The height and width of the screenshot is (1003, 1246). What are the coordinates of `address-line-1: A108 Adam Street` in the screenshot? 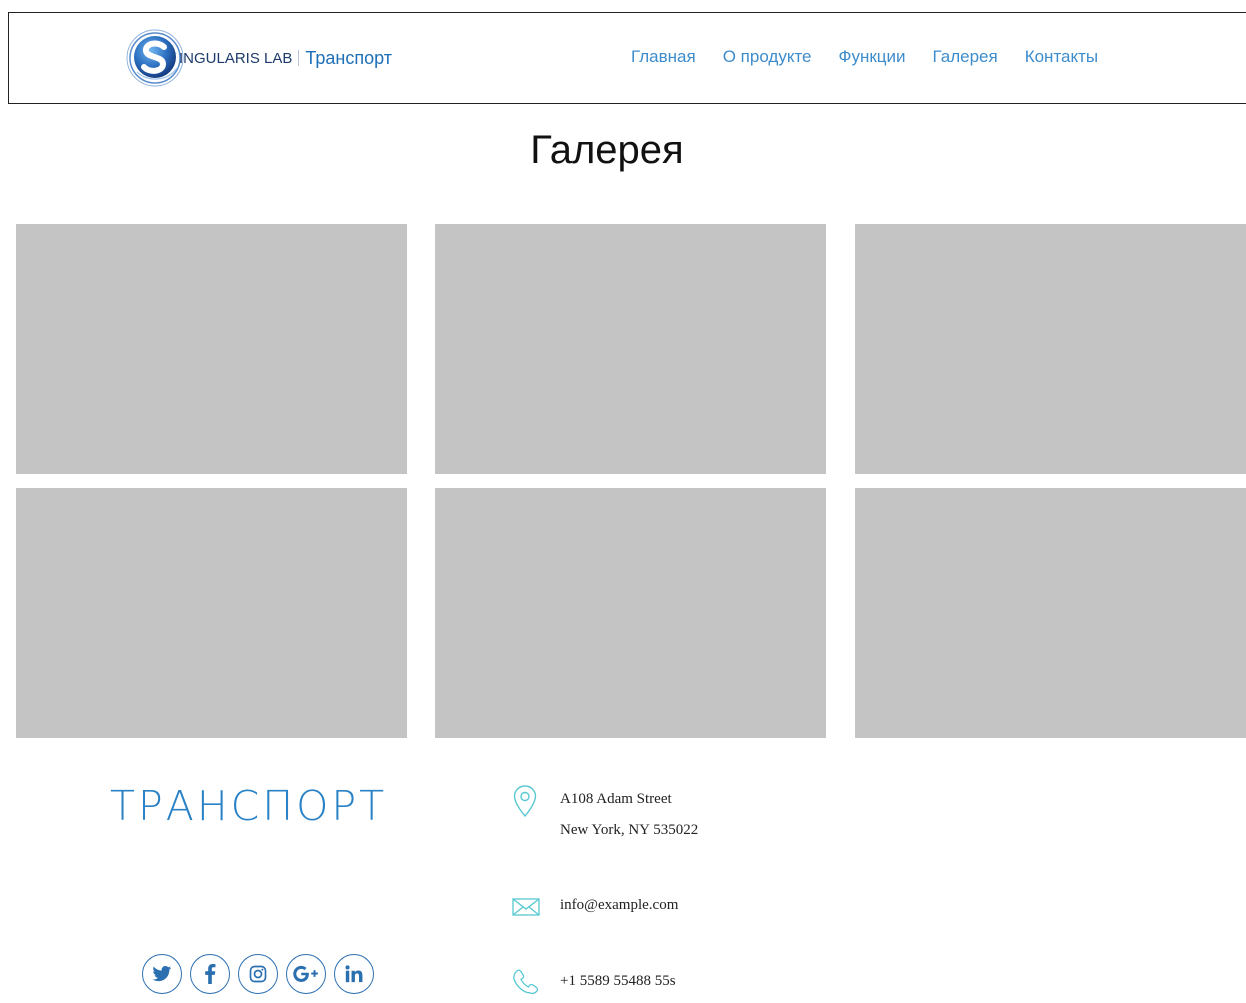 It's located at (616, 799).